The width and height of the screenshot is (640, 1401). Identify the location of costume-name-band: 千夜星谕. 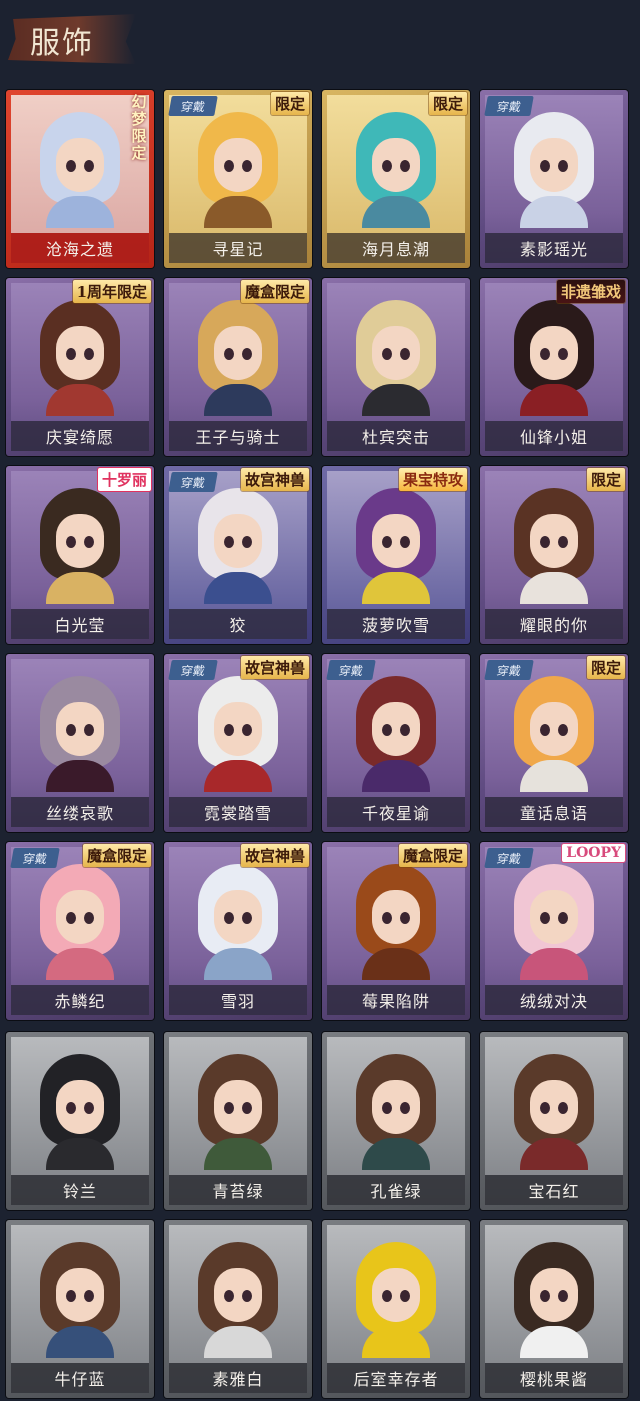
(396, 812).